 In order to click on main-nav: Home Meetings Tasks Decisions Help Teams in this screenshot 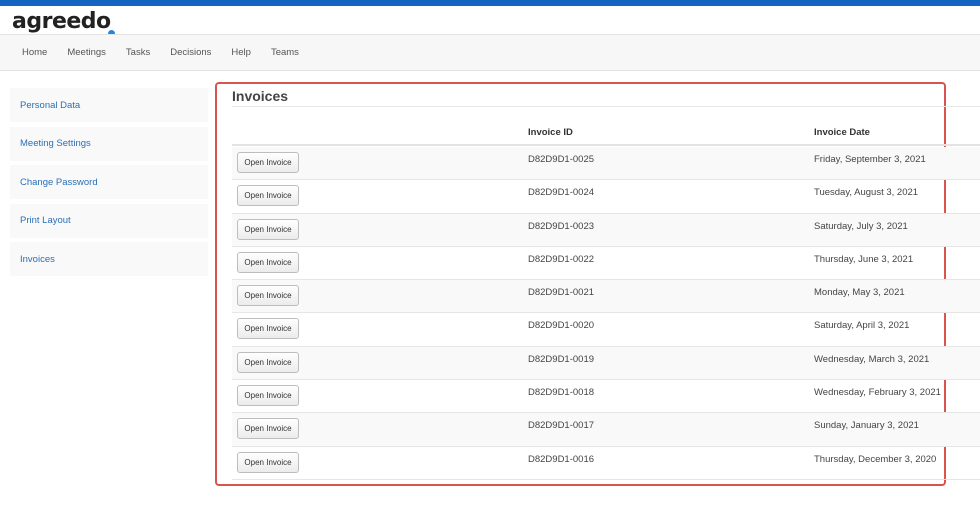, I will do `click(490, 52)`.